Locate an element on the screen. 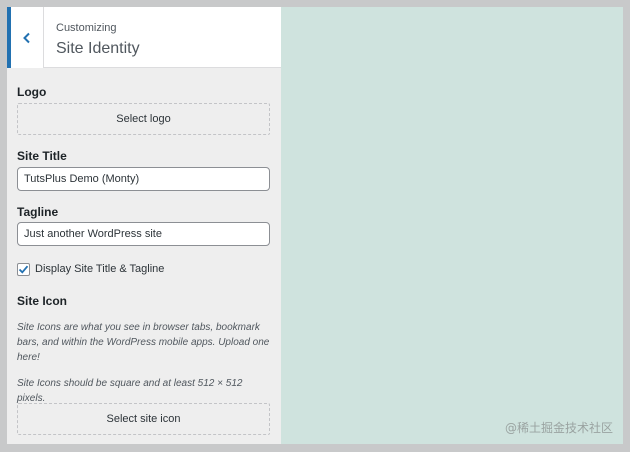 Image resolution: width=630 pixels, height=452 pixels. chevron-left-icon is located at coordinates (27, 38).